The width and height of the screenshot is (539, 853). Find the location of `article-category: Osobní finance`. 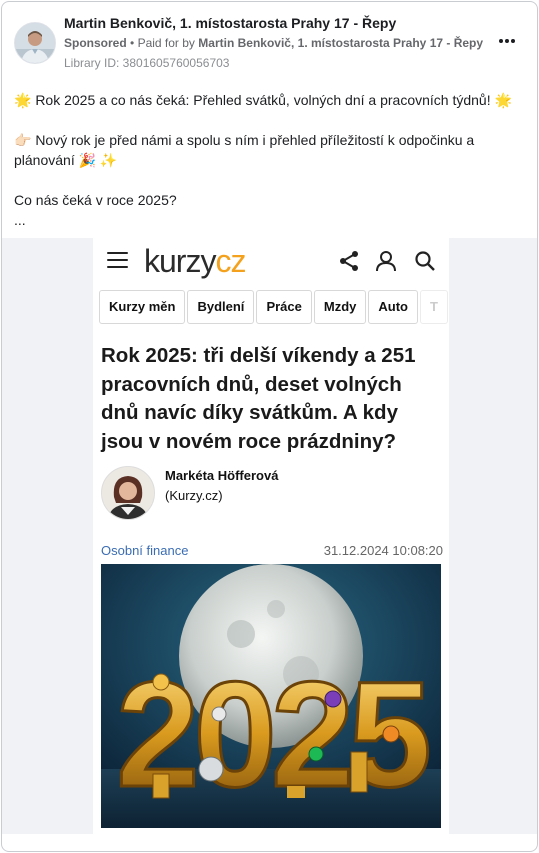

article-category: Osobní finance is located at coordinates (144, 550).